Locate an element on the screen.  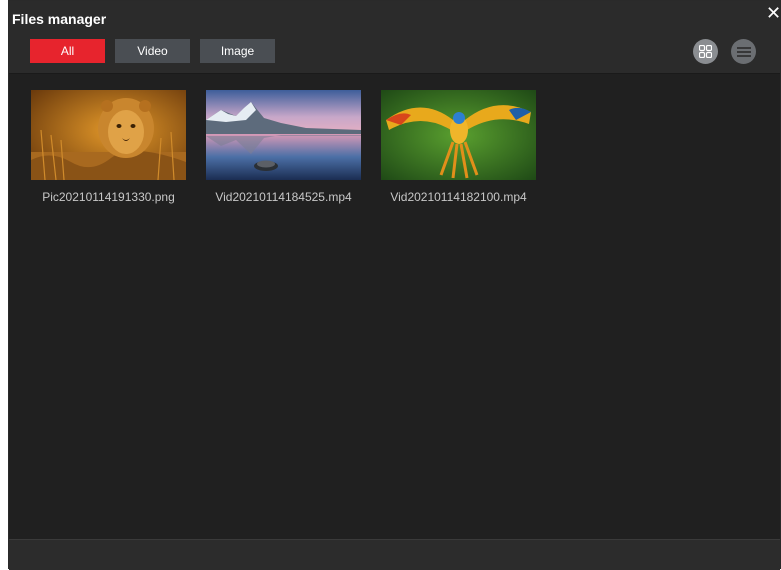
window-title: Files manager is located at coordinates (59, 19).